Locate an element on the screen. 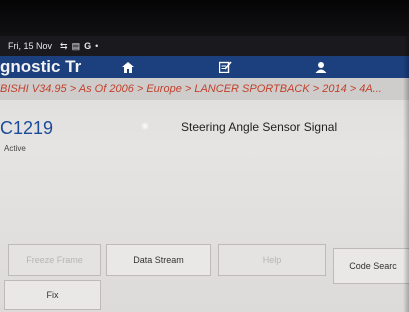 This screenshot has height=312, width=409. report-button is located at coordinates (225, 67).